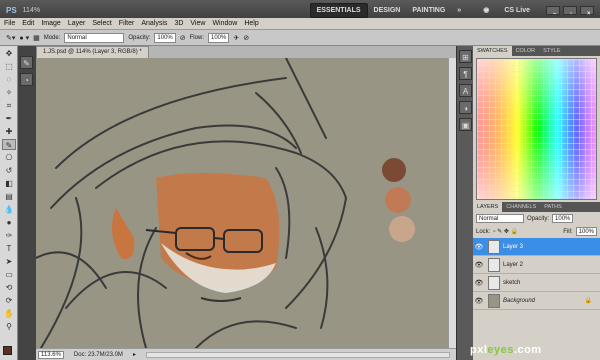  What do you see at coordinates (9, 235) in the screenshot?
I see `pen-tool-icon: ✑` at bounding box center [9, 235].